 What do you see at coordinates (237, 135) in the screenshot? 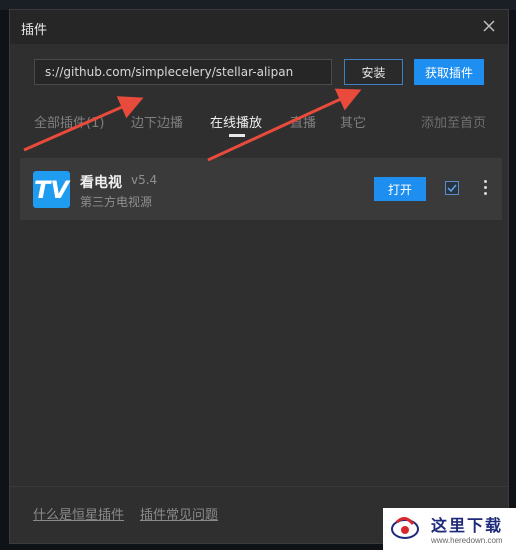
I see `active-tab-indicator` at bounding box center [237, 135].